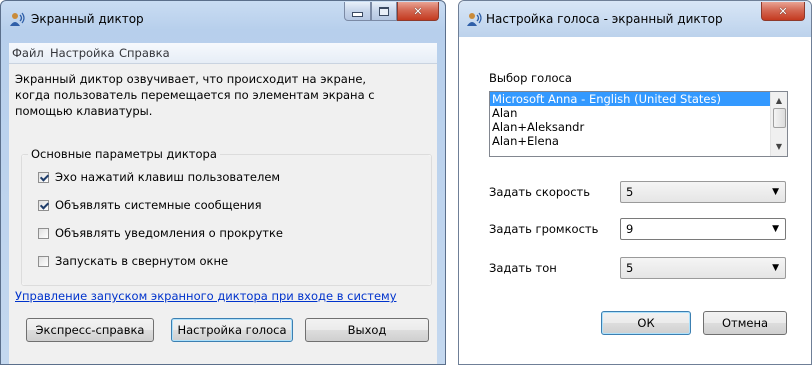 The image size is (812, 365). I want to click on pitch-select: 5 ▼, so click(703, 268).